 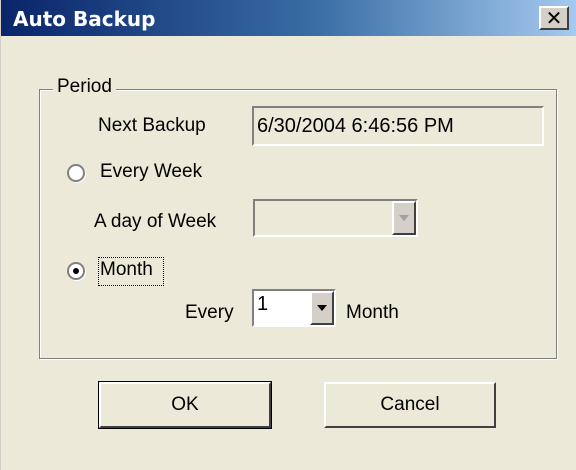 I want to click on ok-button-label: OK, so click(x=185, y=404).